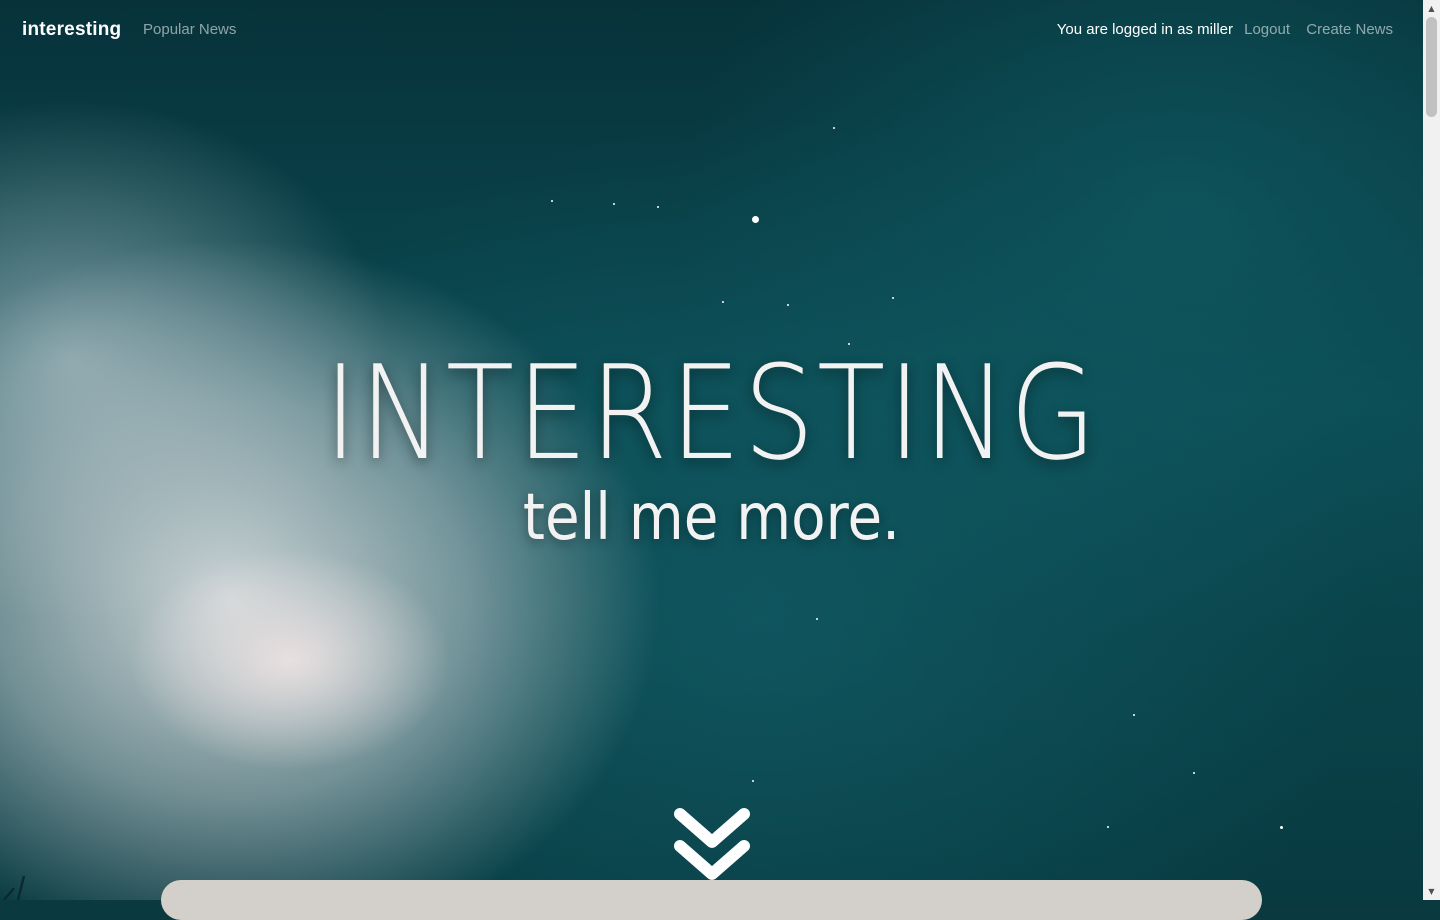 The height and width of the screenshot is (920, 1440). I want to click on scrollbar-thumb, so click(1431, 67).